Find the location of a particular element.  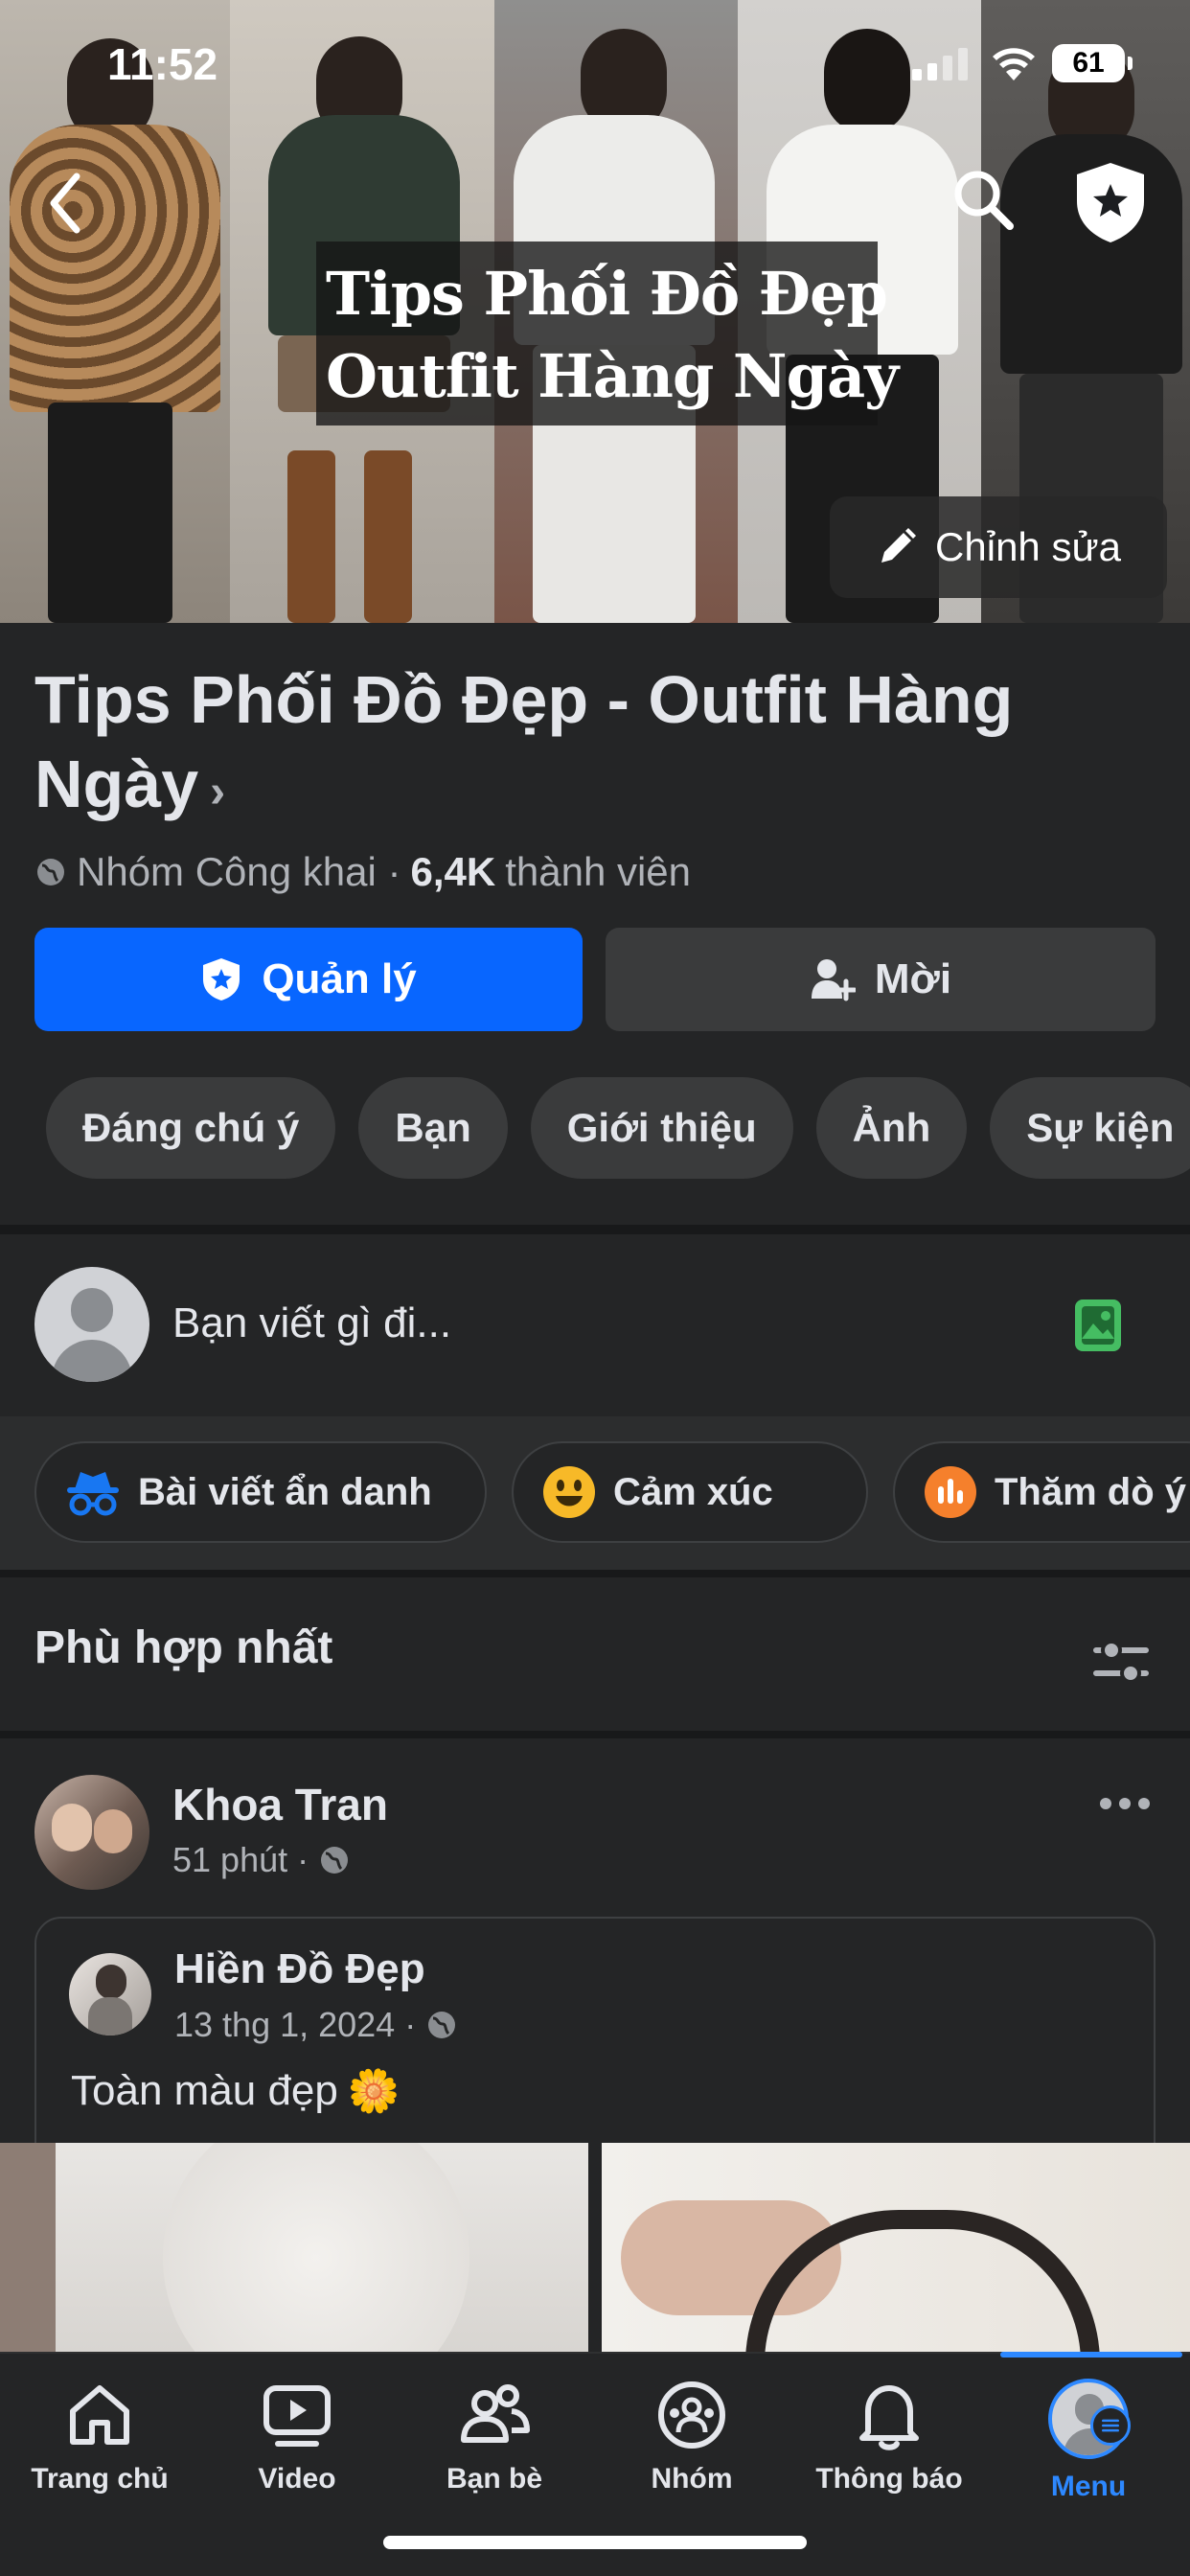

tab-friends: Bạn is located at coordinates (433, 1128).